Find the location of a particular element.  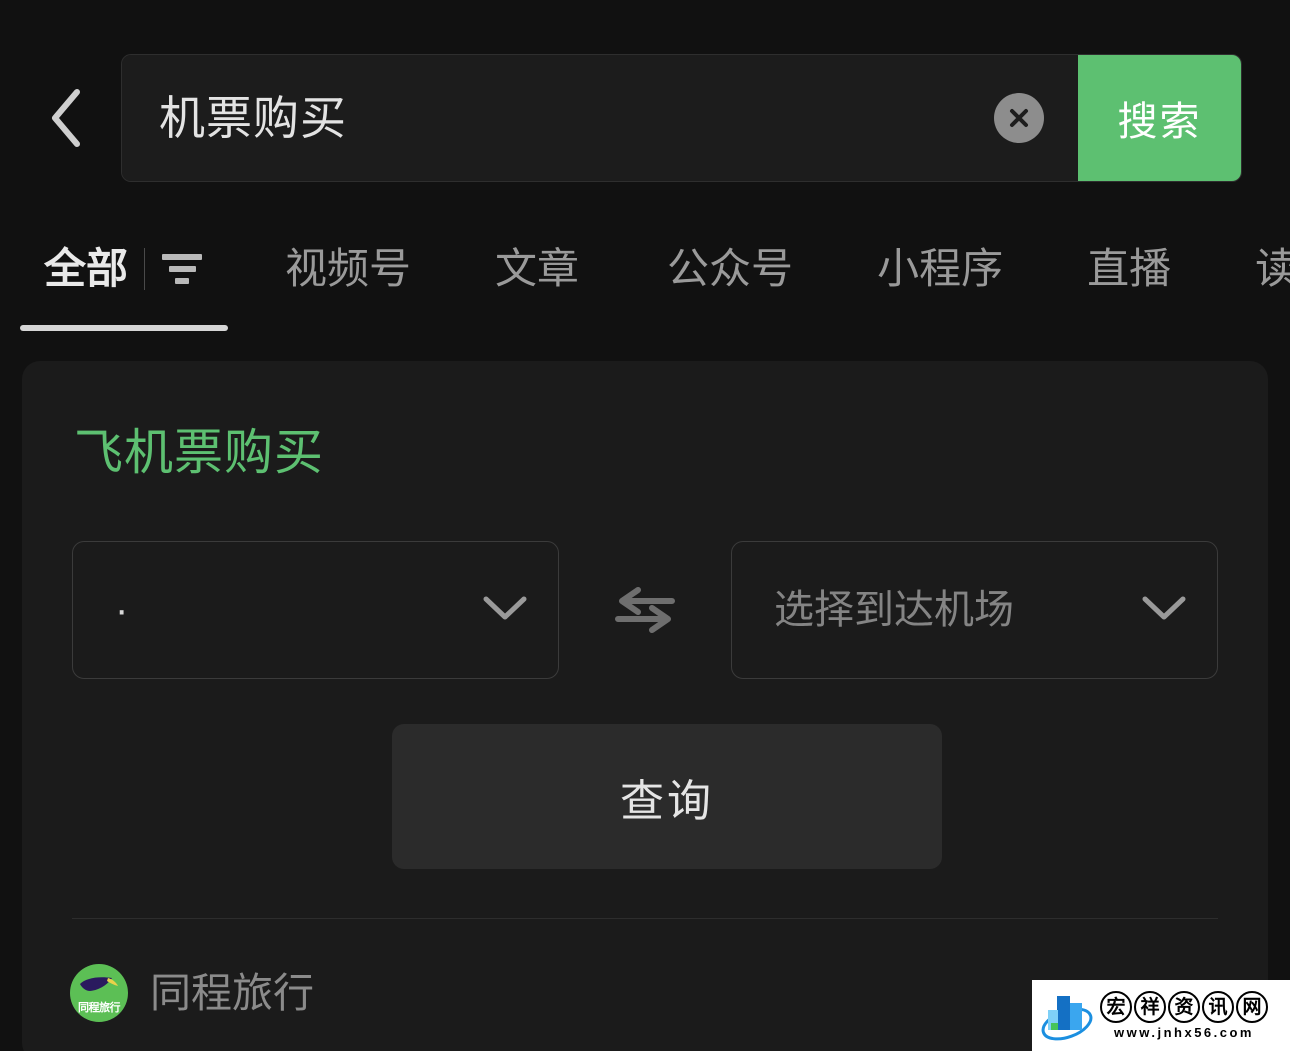

back-button is located at coordinates (66, 118).